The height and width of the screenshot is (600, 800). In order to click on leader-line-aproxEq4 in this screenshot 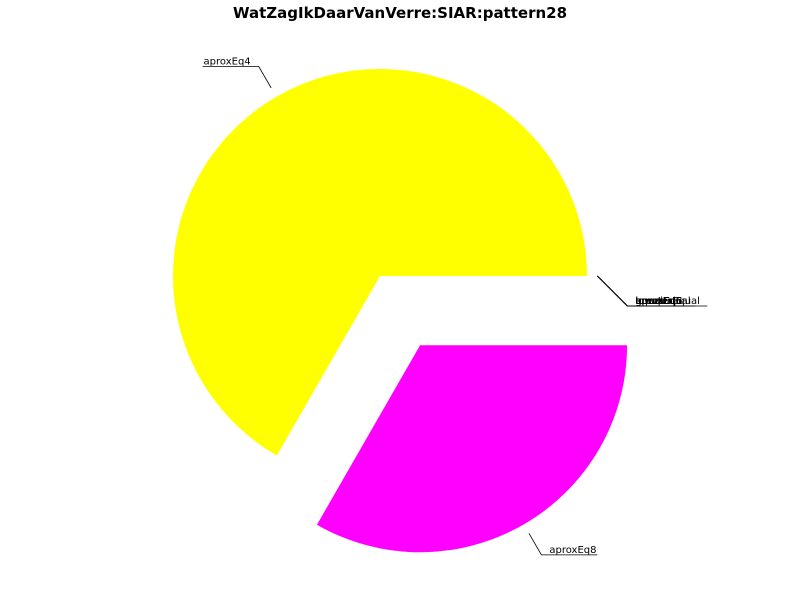, I will do `click(237, 77)`.